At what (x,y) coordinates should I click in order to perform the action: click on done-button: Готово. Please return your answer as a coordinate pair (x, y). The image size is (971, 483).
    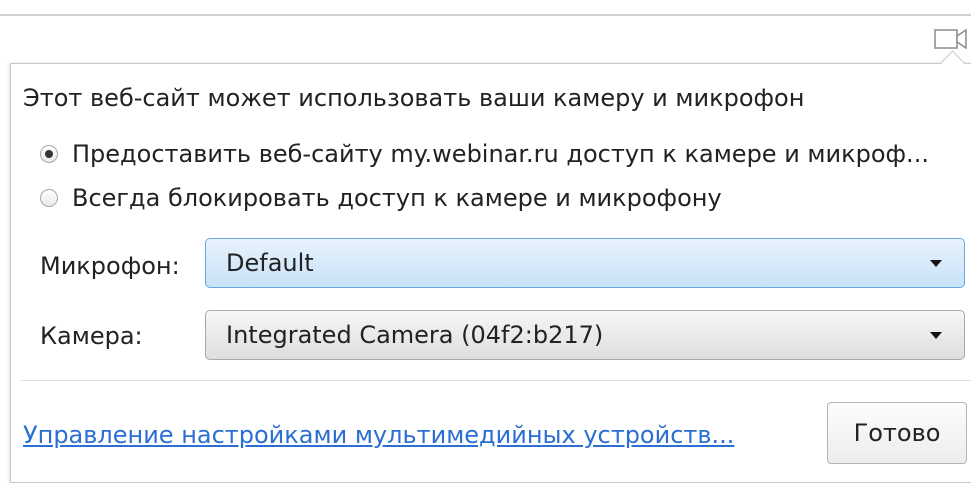
    Looking at the image, I should click on (897, 433).